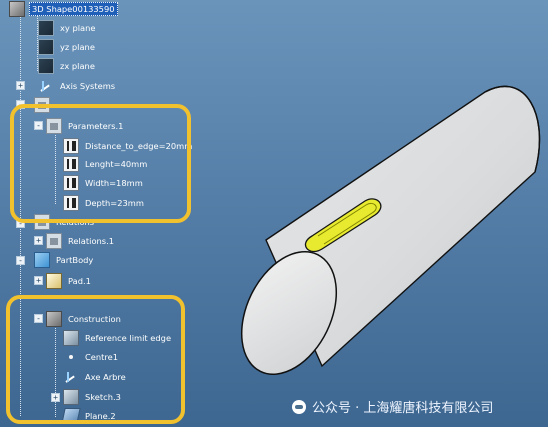 This screenshot has height=427, width=548. Describe the element at coordinates (403, 408) in the screenshot. I see `watermark-text: 公众号 · 上海耀唐科技有限公司` at that location.